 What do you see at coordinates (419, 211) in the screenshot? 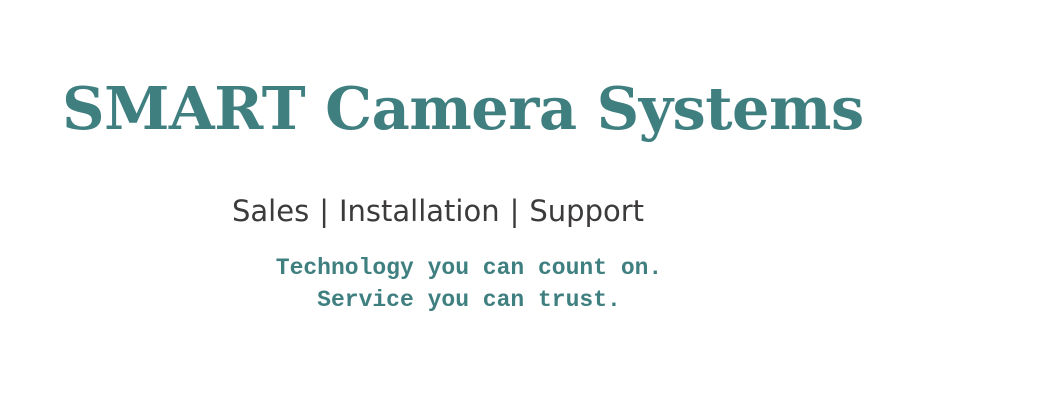
I see `service-installation: Installation` at bounding box center [419, 211].